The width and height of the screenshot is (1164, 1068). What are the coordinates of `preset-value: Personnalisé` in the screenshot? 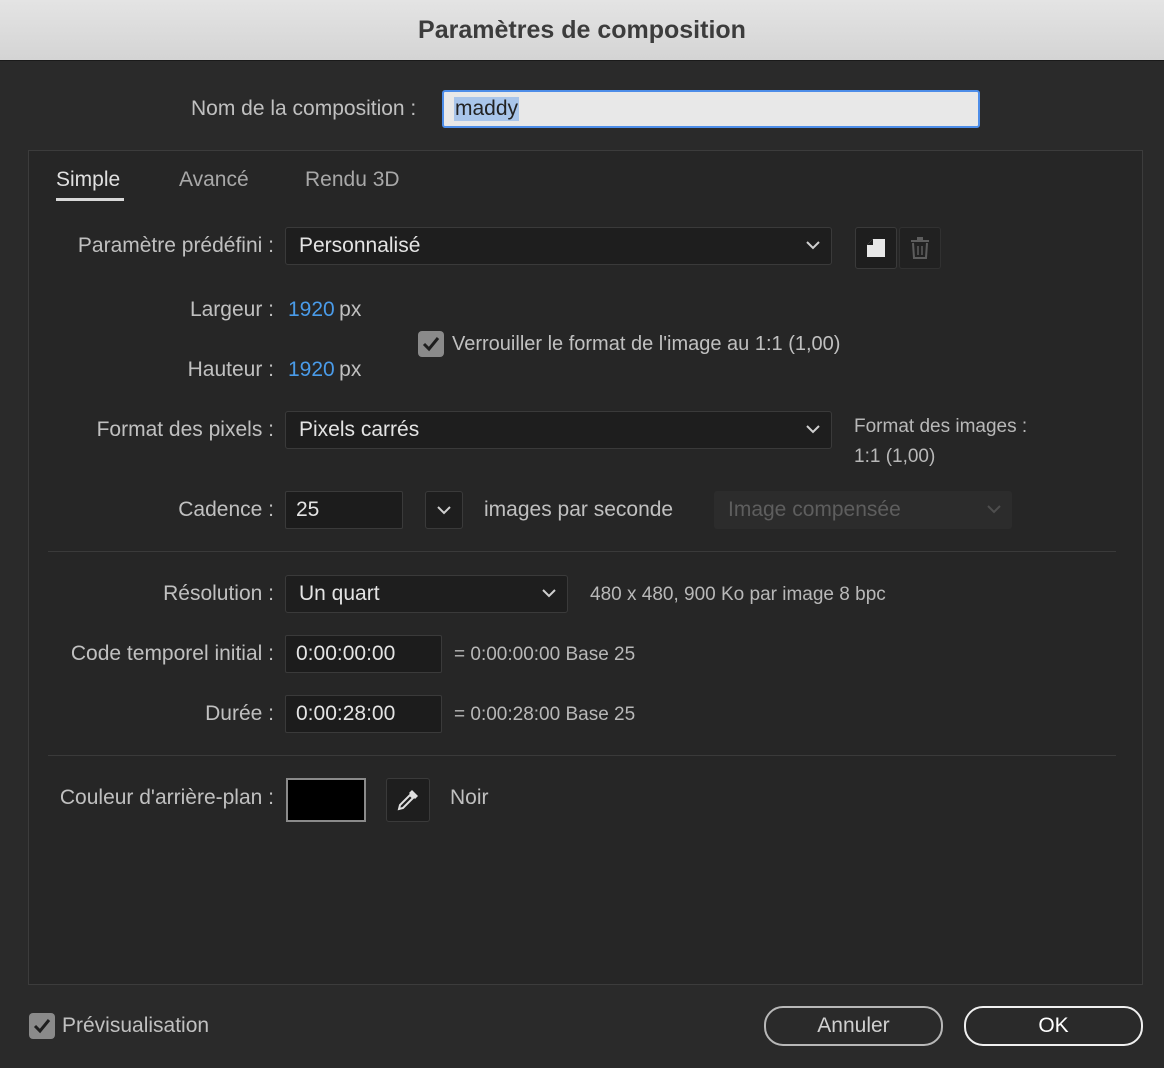 It's located at (360, 245).